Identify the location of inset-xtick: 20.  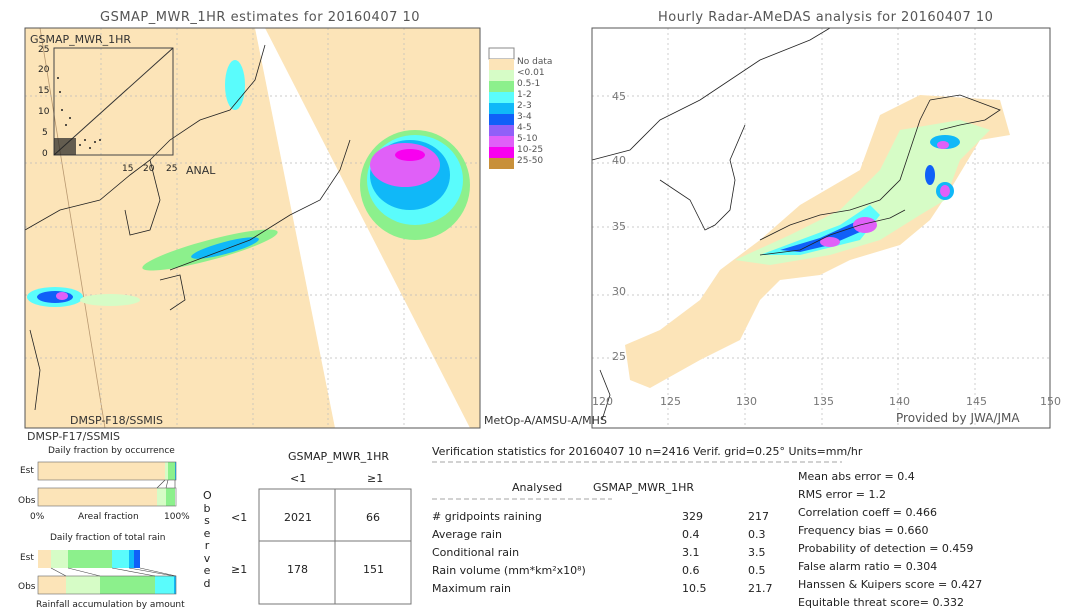
(149, 169).